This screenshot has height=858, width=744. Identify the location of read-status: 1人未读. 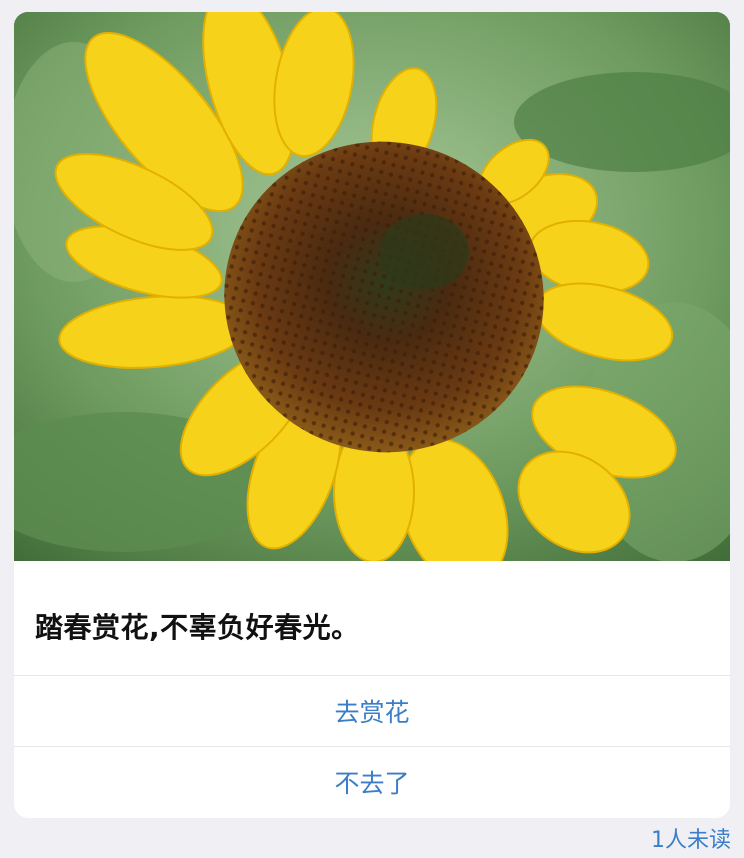
(691, 840).